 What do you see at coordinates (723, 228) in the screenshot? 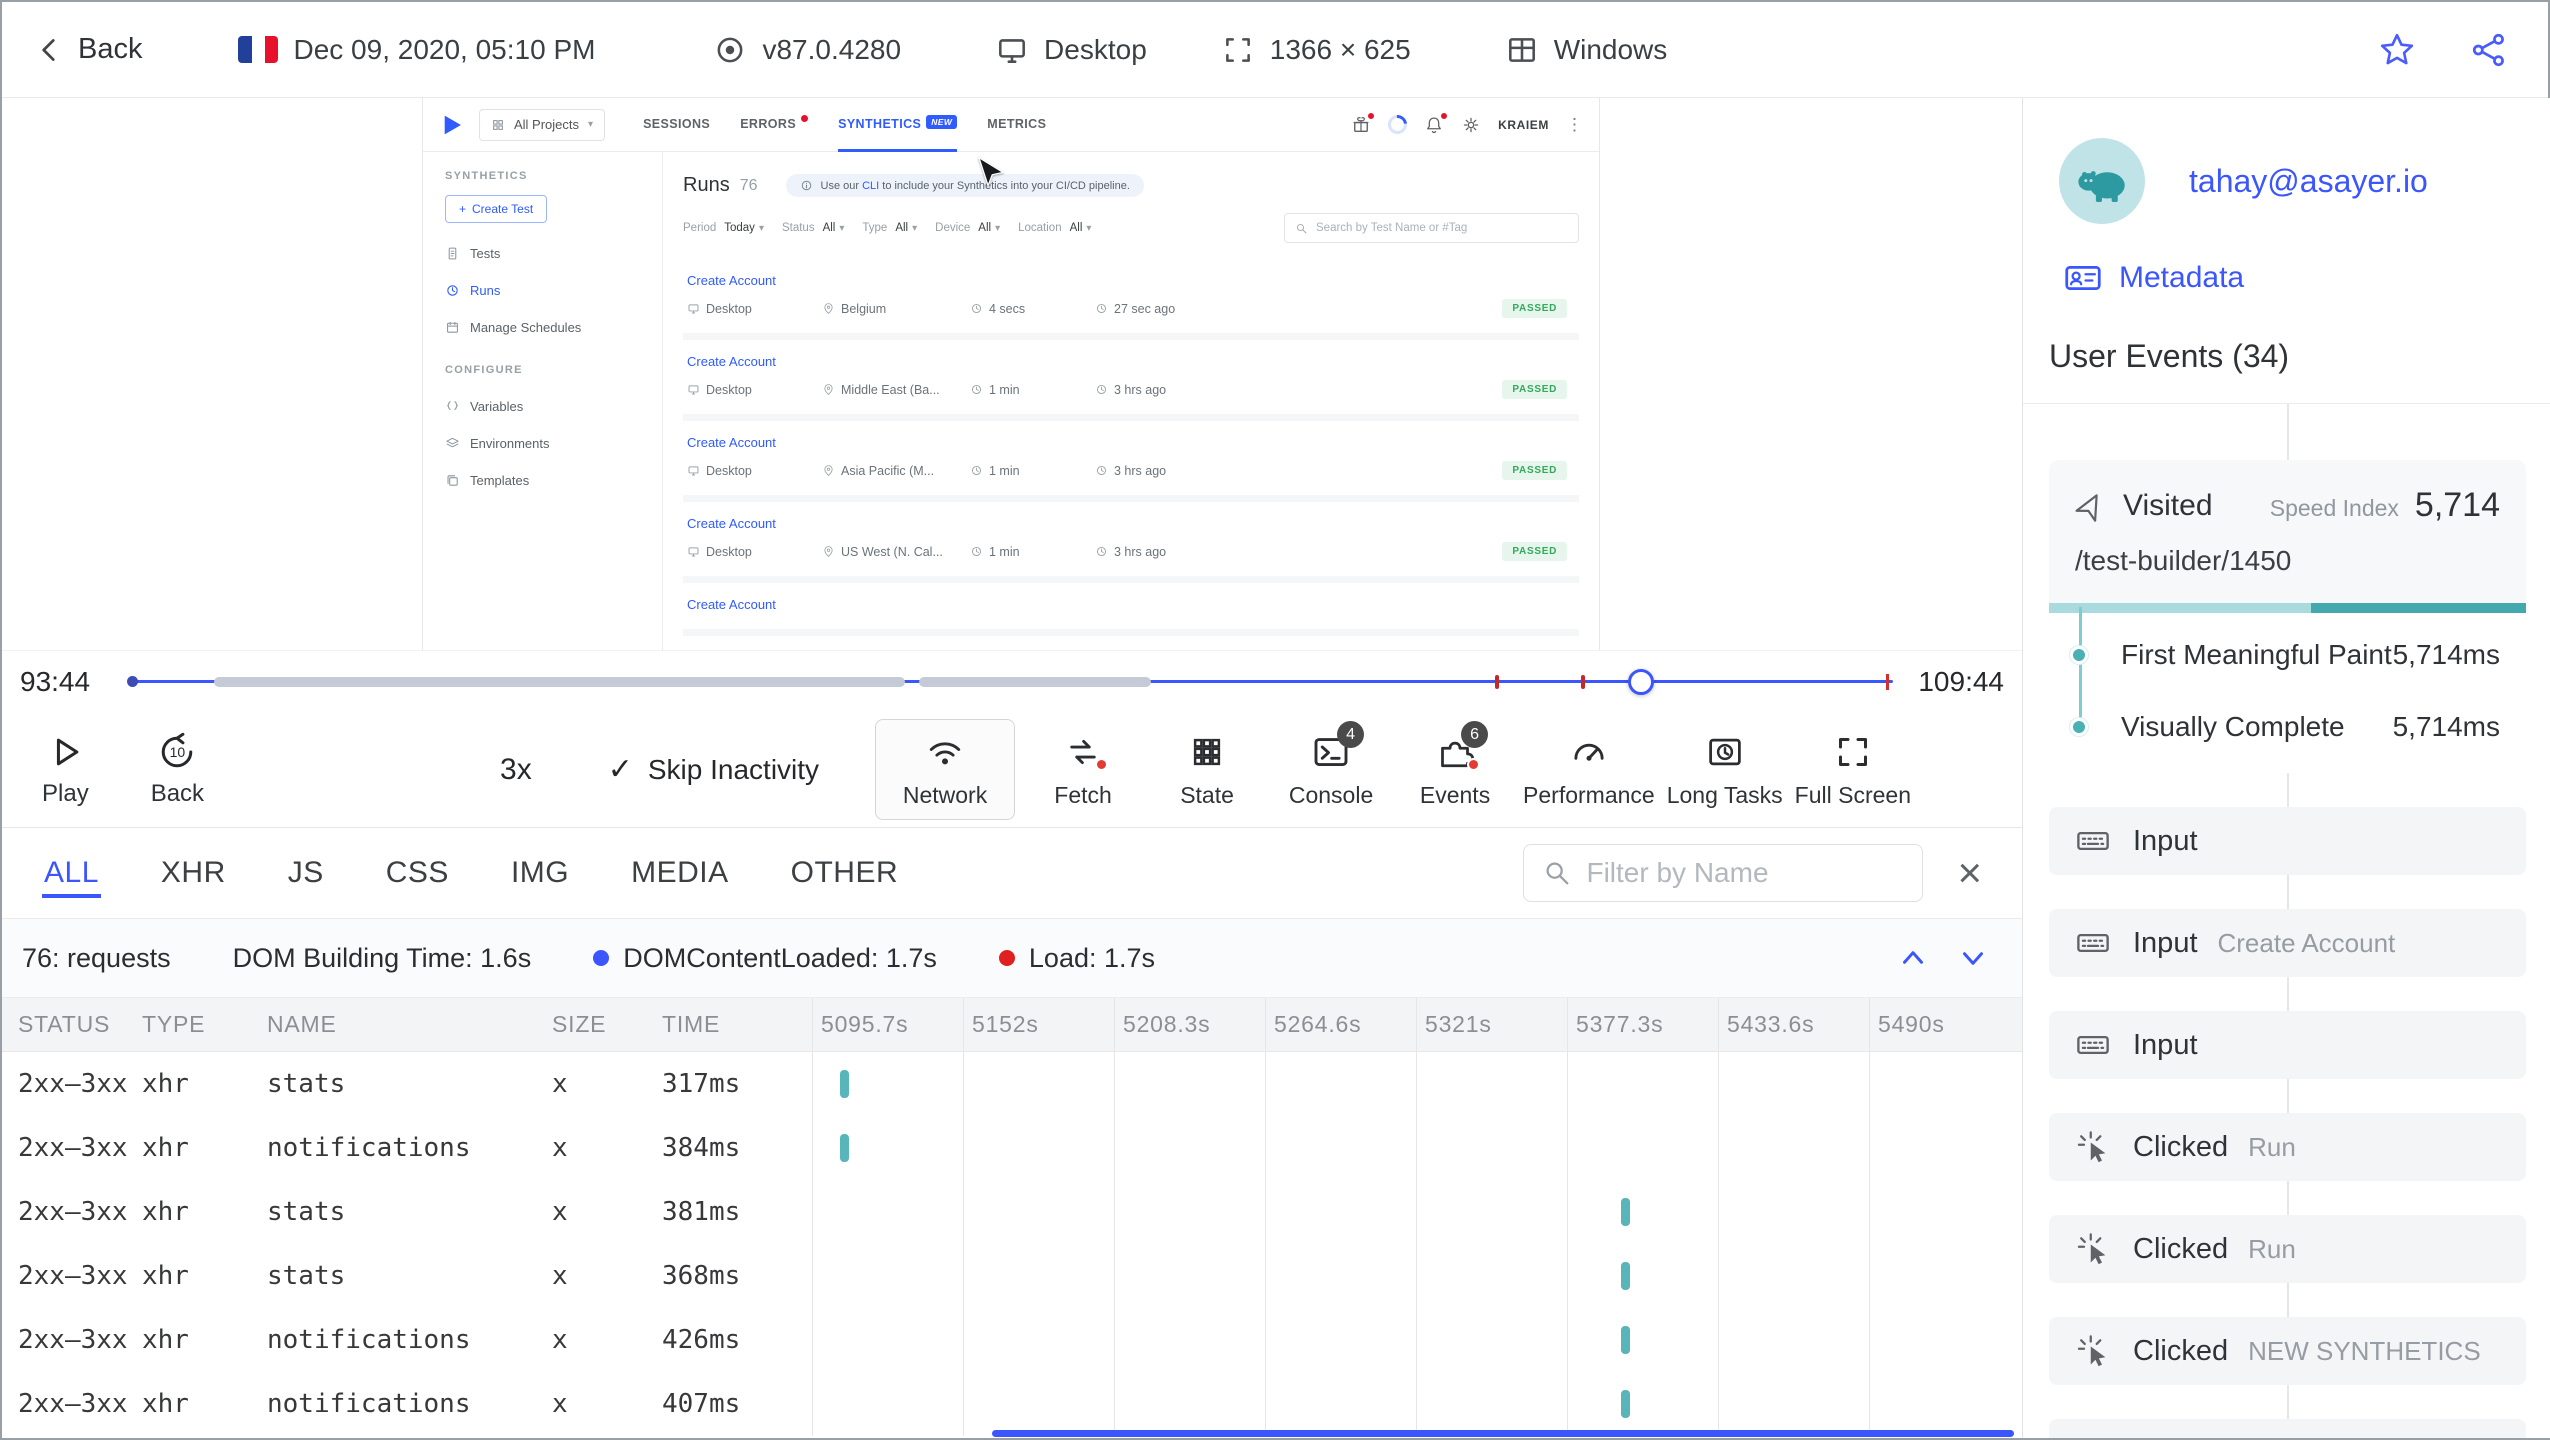
I see `filter-period: Period Today ▾` at bounding box center [723, 228].